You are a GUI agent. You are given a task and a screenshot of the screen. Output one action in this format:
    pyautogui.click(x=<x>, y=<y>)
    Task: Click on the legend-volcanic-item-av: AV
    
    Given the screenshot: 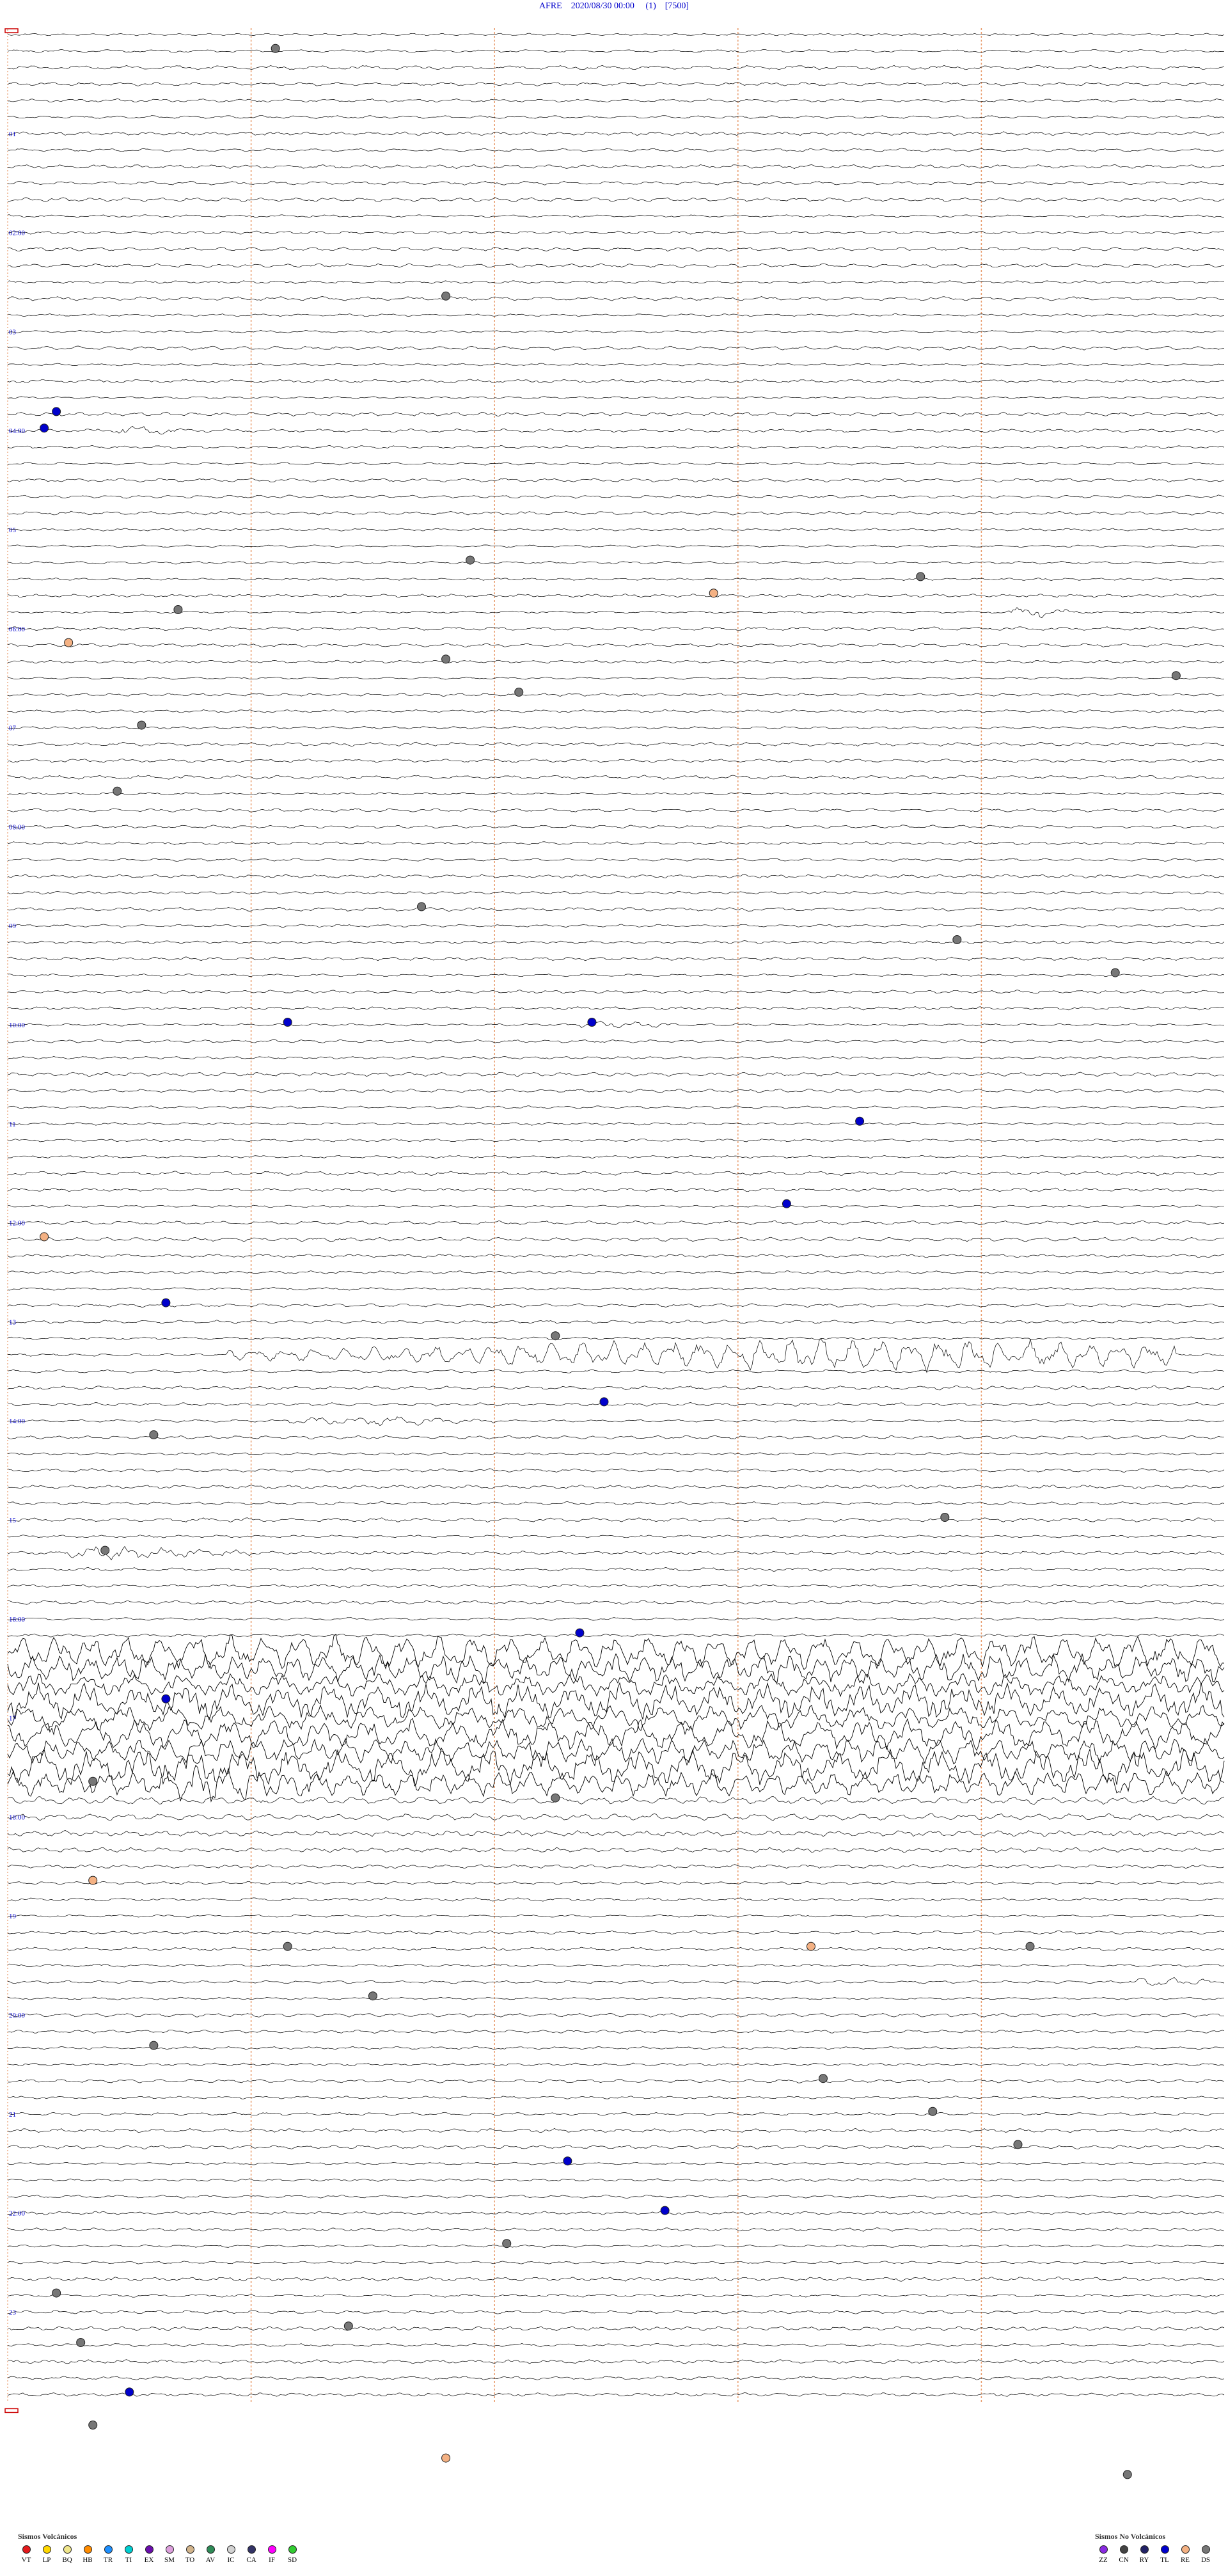 What is the action you would take?
    pyautogui.click(x=210, y=2554)
    